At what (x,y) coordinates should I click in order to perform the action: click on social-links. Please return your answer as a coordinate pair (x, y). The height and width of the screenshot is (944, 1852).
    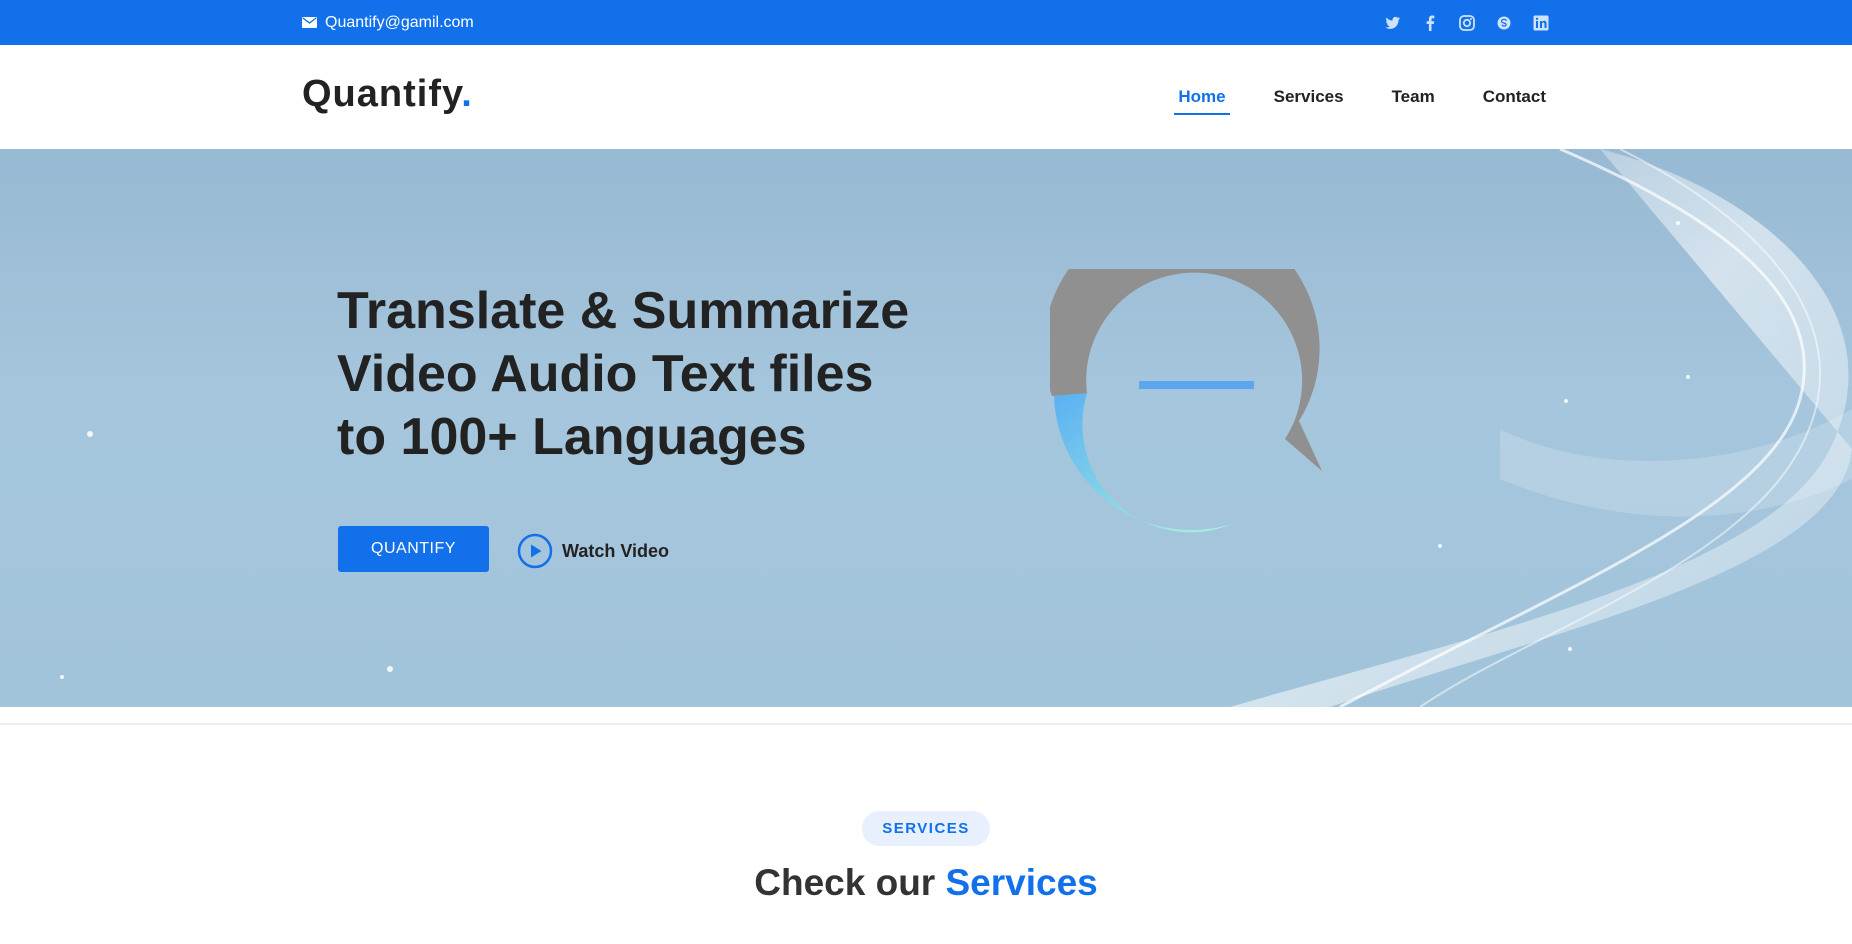
    Looking at the image, I should click on (1459, 22).